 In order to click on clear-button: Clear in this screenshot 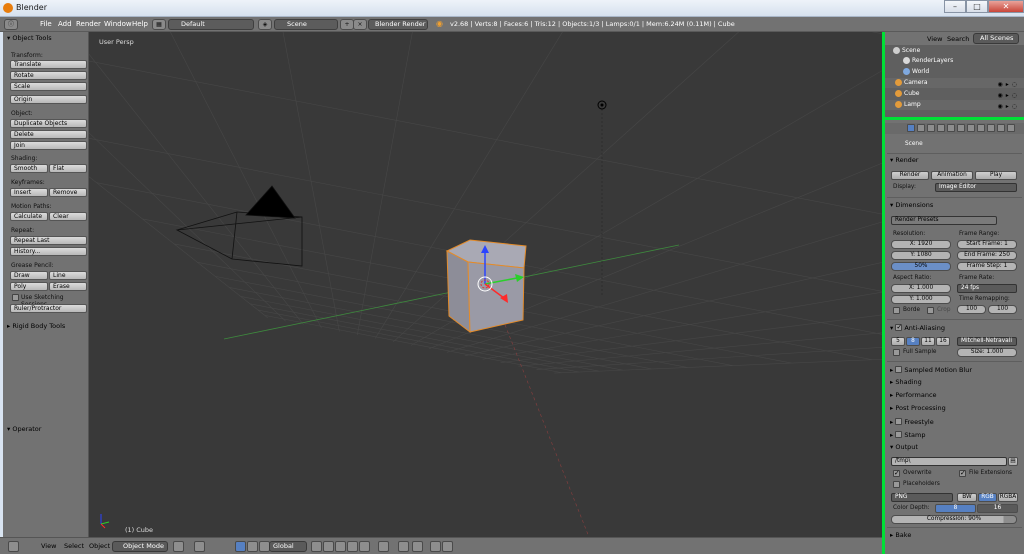, I will do `click(68, 216)`.